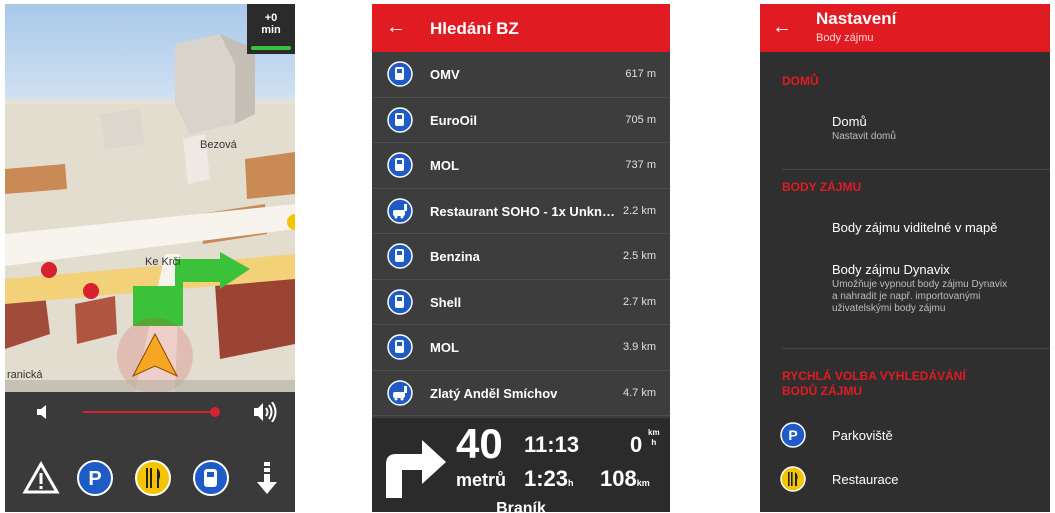 This screenshot has height=513, width=1055. Describe the element at coordinates (455, 256) in the screenshot. I see `poi-name: Benzina` at that location.